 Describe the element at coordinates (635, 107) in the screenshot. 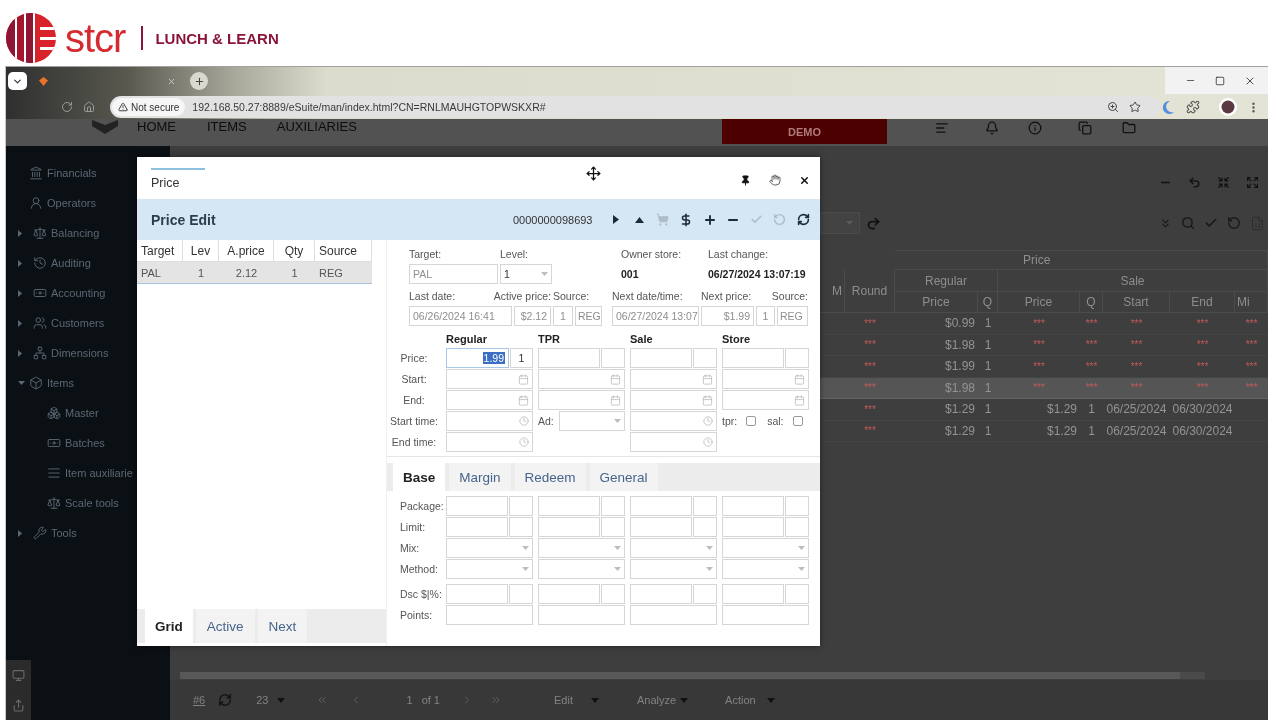

I see `address-bar: Not secure 192.168.50.27:8889/eSuite/man/index.html?CN=RNLMAUHGTOPWSKXR#` at that location.